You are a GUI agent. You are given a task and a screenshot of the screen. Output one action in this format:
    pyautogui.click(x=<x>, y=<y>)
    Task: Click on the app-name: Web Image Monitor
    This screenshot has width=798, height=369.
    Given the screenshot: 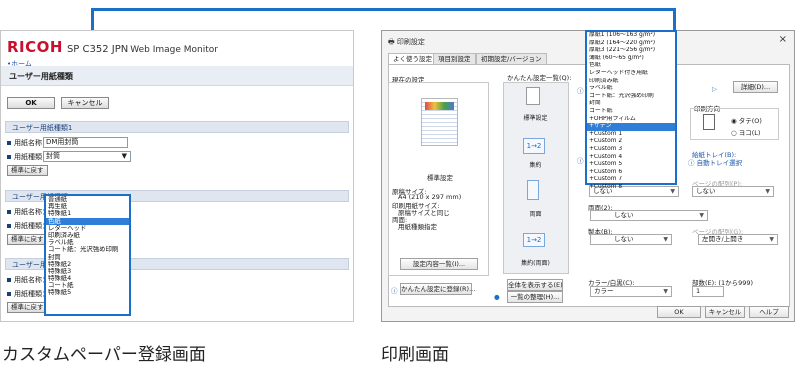 What is the action you would take?
    pyautogui.click(x=174, y=50)
    